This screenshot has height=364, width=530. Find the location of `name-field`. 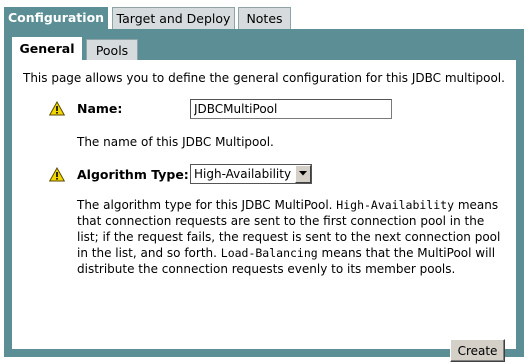

name-field is located at coordinates (291, 109).